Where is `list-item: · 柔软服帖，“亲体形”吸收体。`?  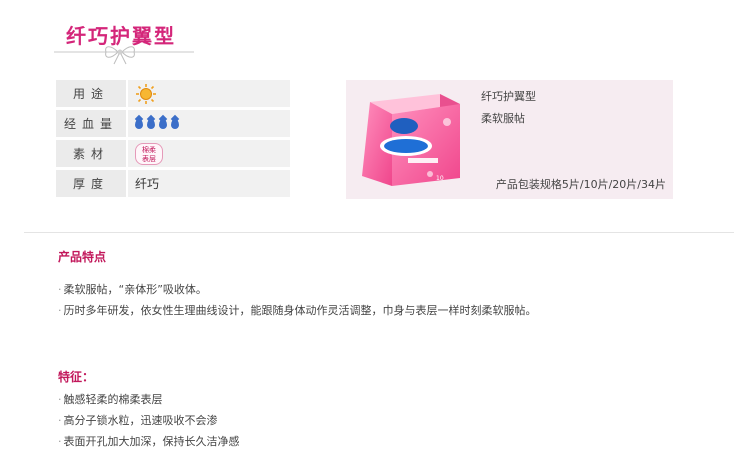 list-item: · 柔软服帖，“亲体形”吸收体。 is located at coordinates (132, 289).